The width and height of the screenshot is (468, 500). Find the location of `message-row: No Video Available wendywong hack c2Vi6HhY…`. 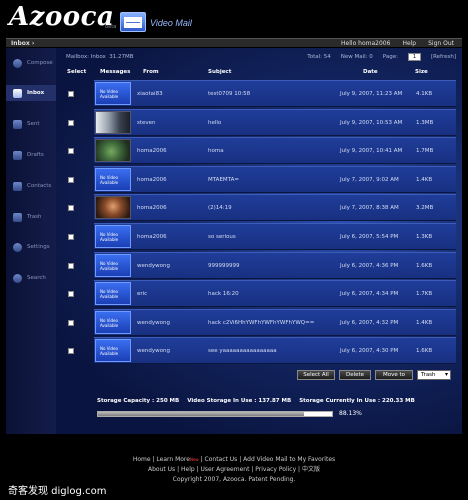

message-row: No Video Available wendywong hack c2Vi6HhY… is located at coordinates (262, 321).